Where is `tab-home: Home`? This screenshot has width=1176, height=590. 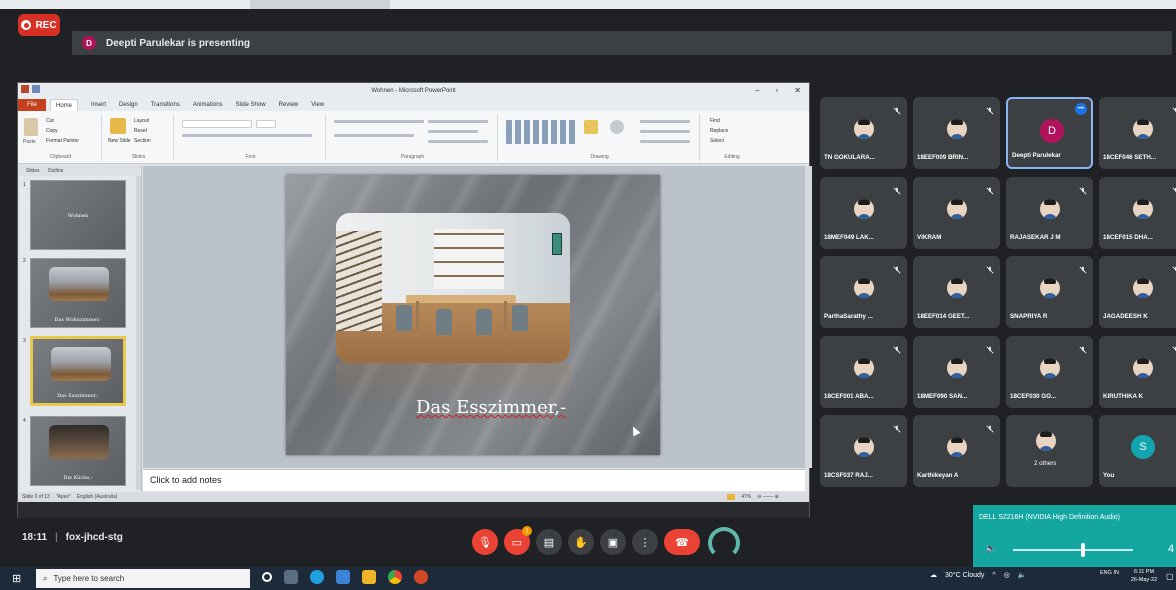
tab-home: Home is located at coordinates (64, 105).